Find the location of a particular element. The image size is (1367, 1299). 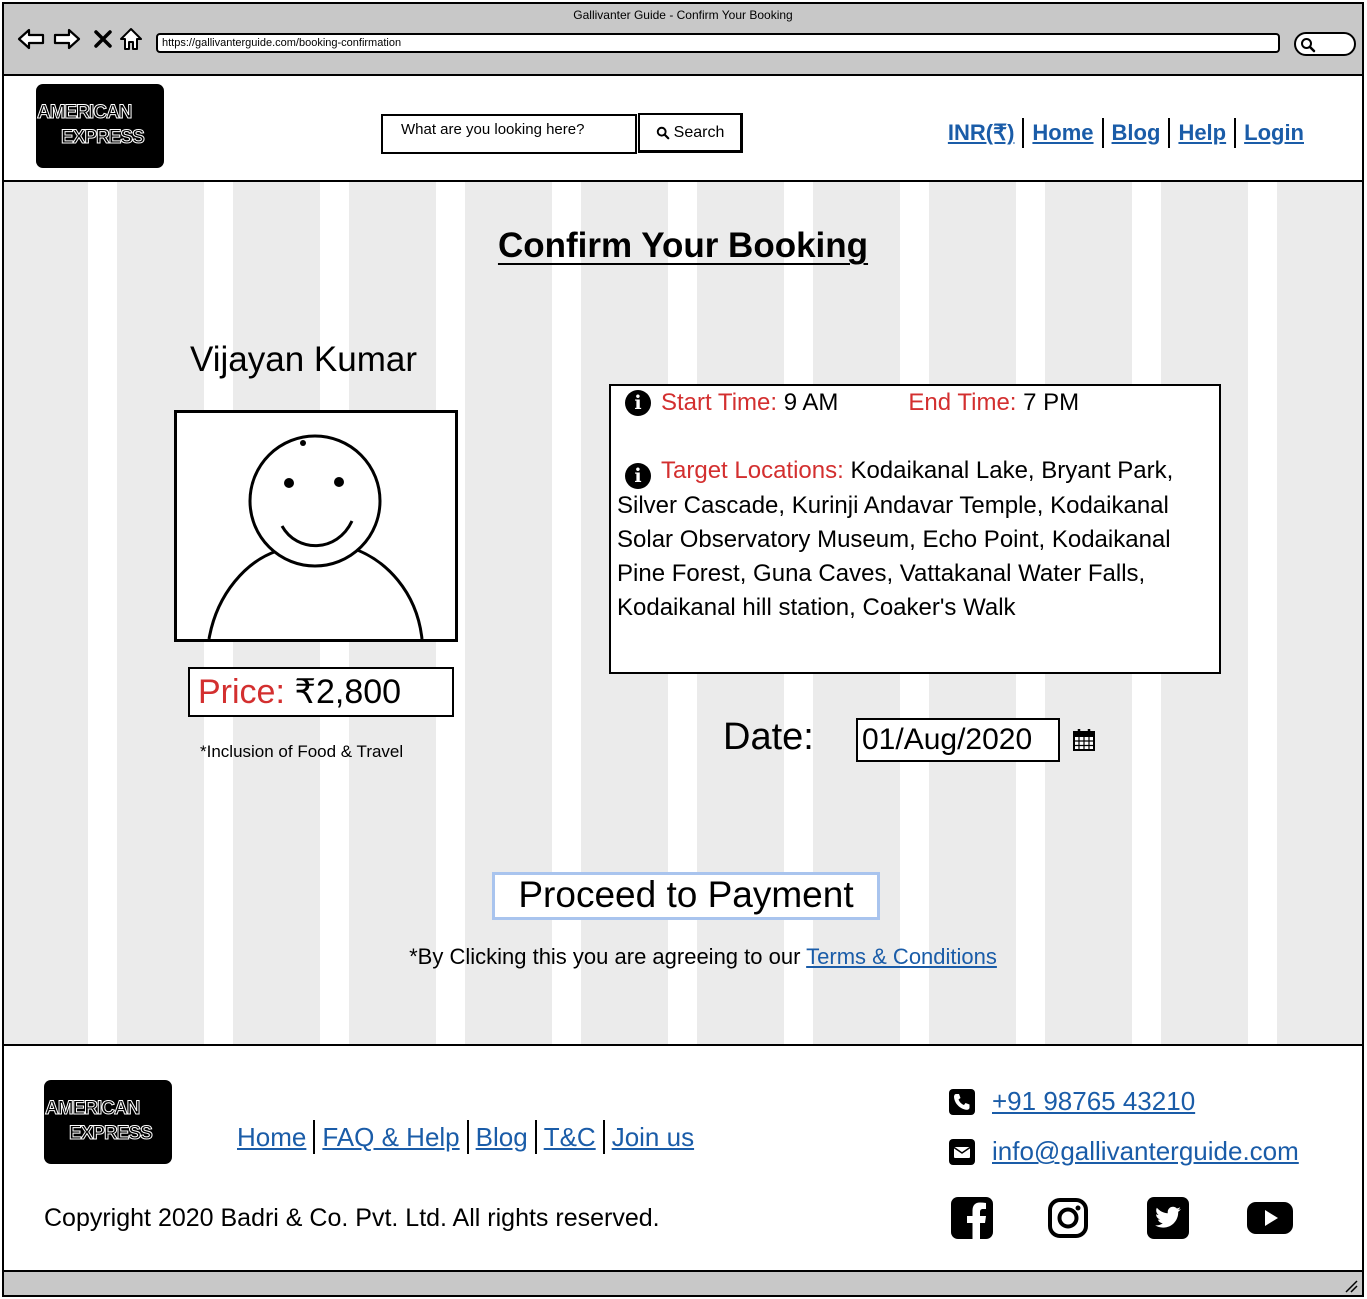

footer-home-link: Home is located at coordinates (271, 1137).